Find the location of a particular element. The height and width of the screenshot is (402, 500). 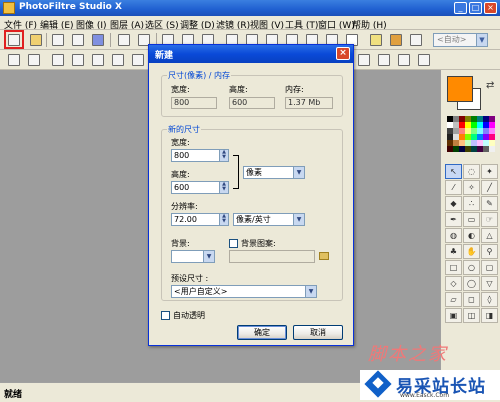

memory-readonly: 1.37 Mb is located at coordinates (309, 103).